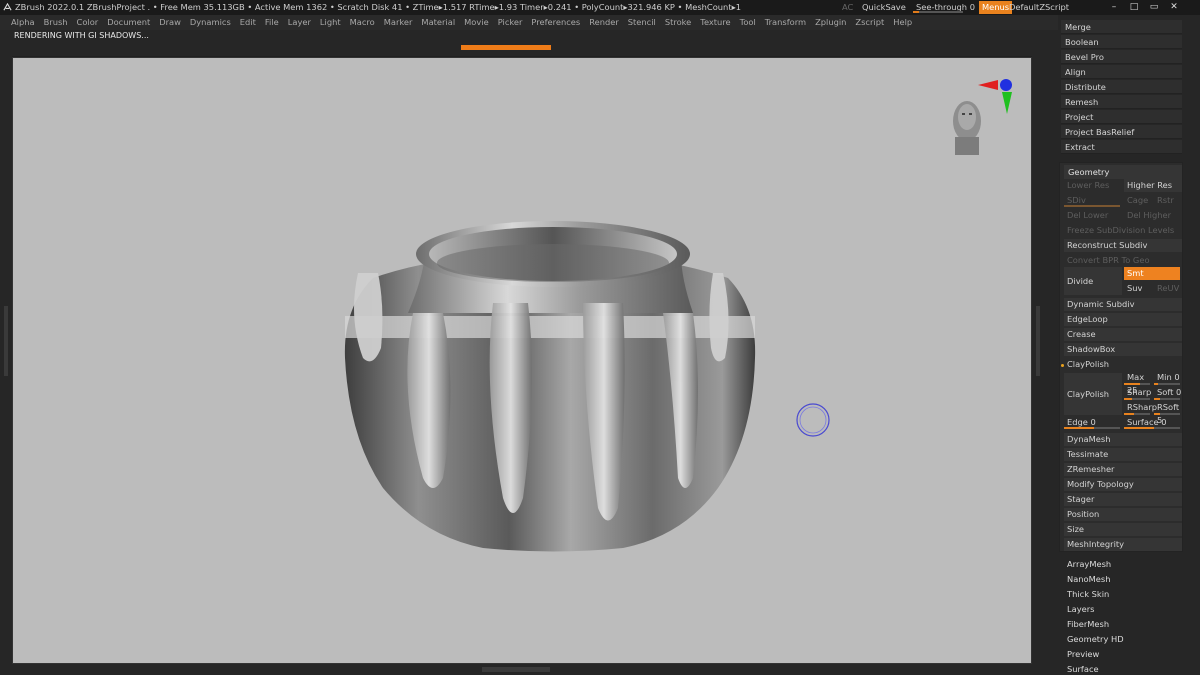 The width and height of the screenshot is (1200, 675). What do you see at coordinates (1123, 334) in the screenshot?
I see `crease-button: Crease` at bounding box center [1123, 334].